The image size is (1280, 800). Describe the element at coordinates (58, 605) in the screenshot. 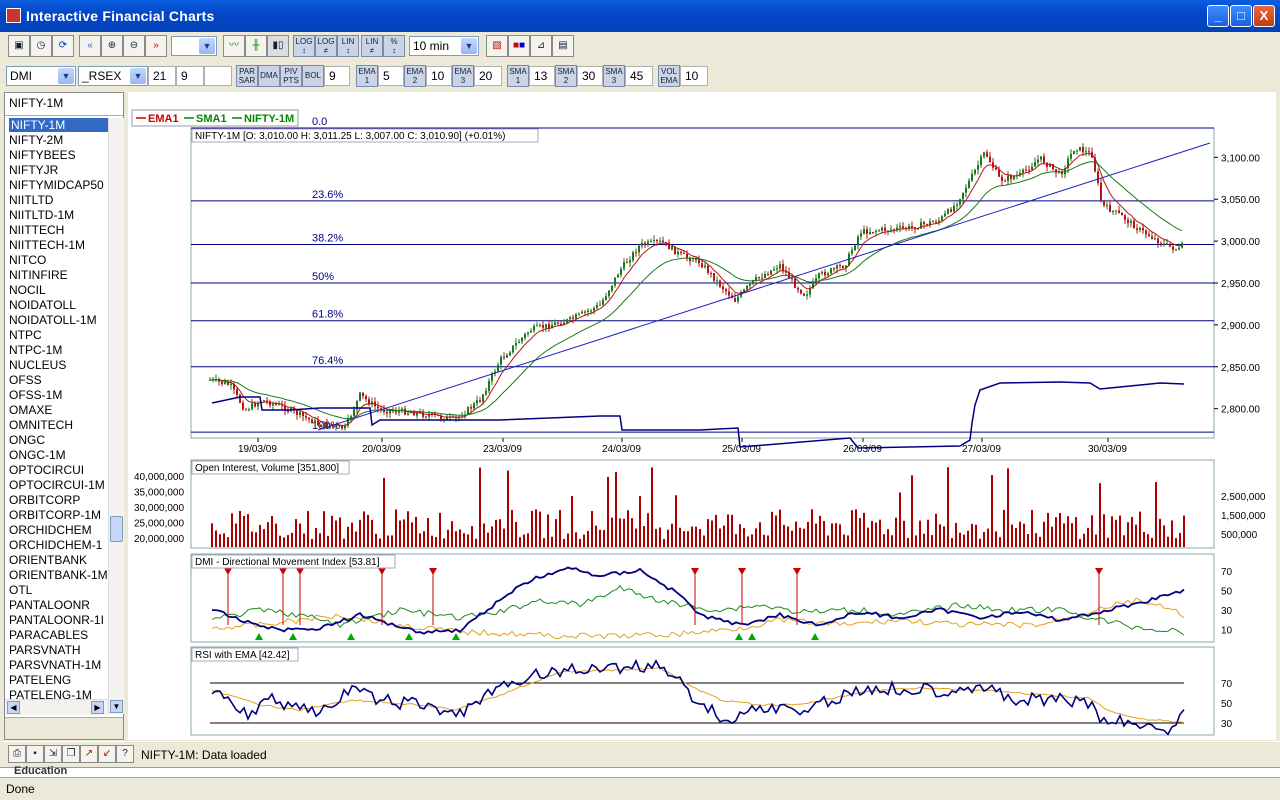

I see `list-item: PANTALOONR` at that location.